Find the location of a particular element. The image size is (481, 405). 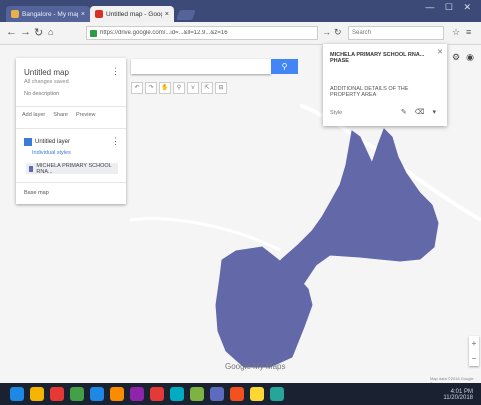

new-tab-button is located at coordinates (186, 15).